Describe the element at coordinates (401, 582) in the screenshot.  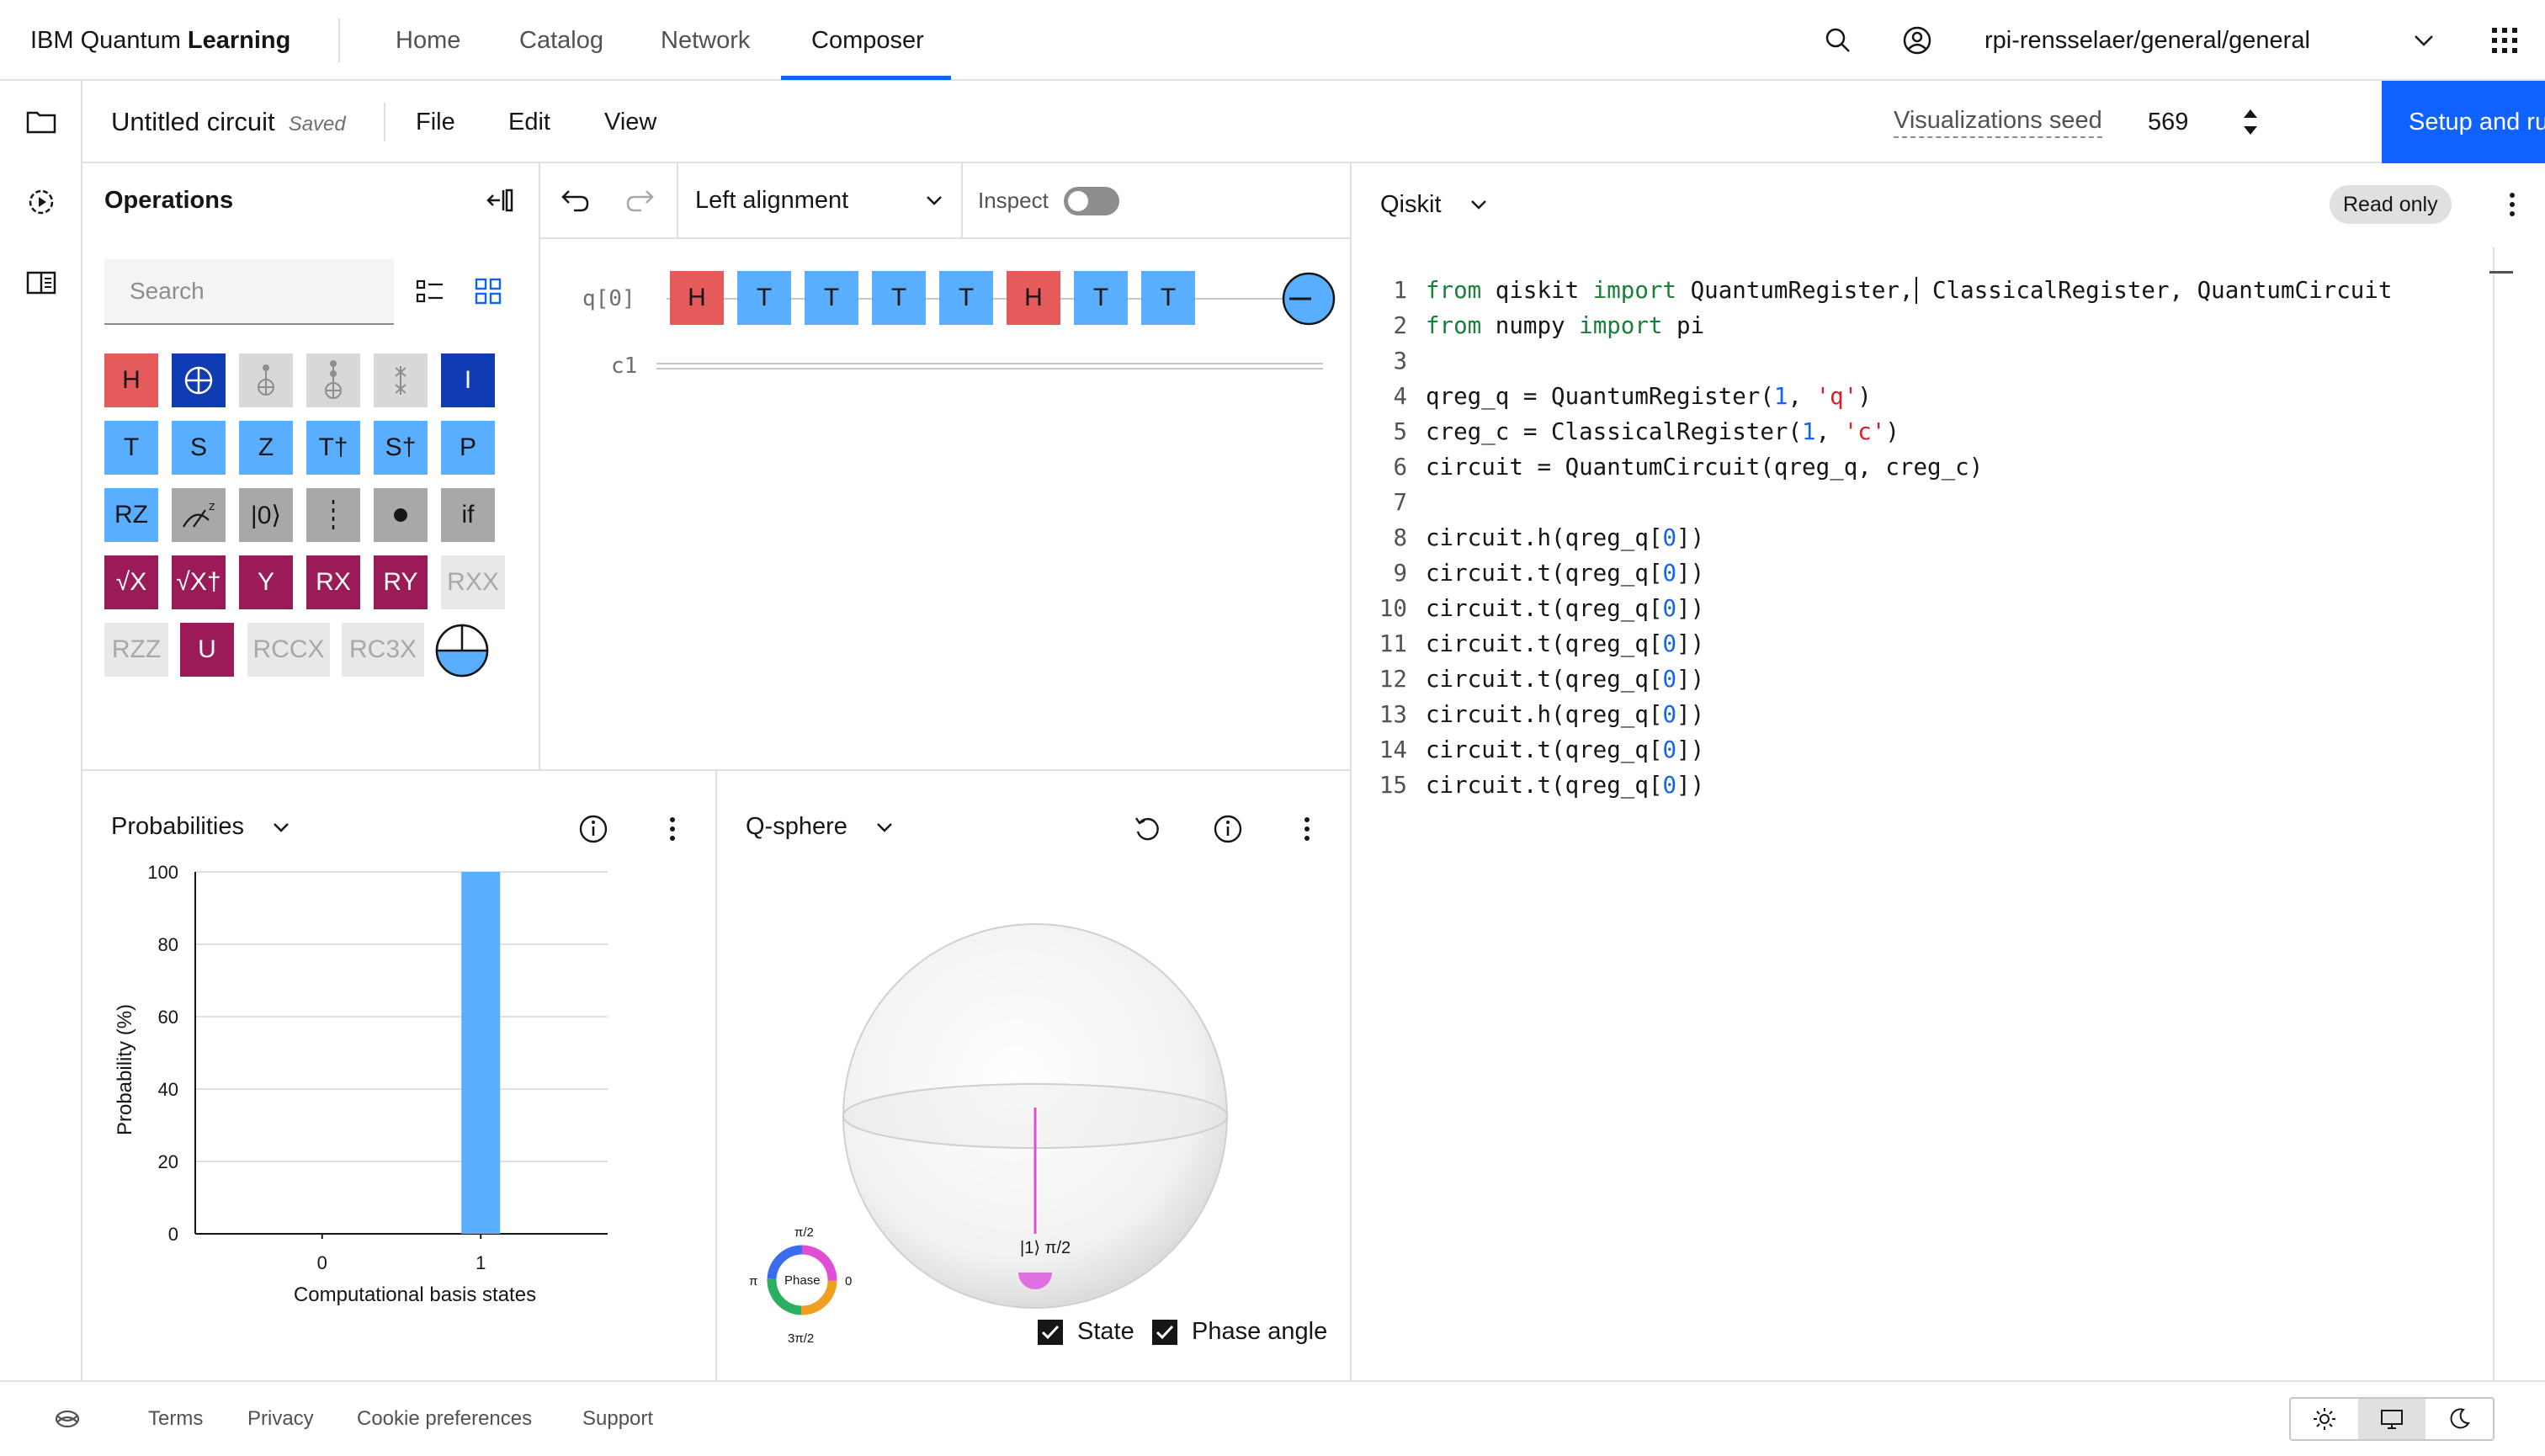
I see `gate-ry: RY` at that location.